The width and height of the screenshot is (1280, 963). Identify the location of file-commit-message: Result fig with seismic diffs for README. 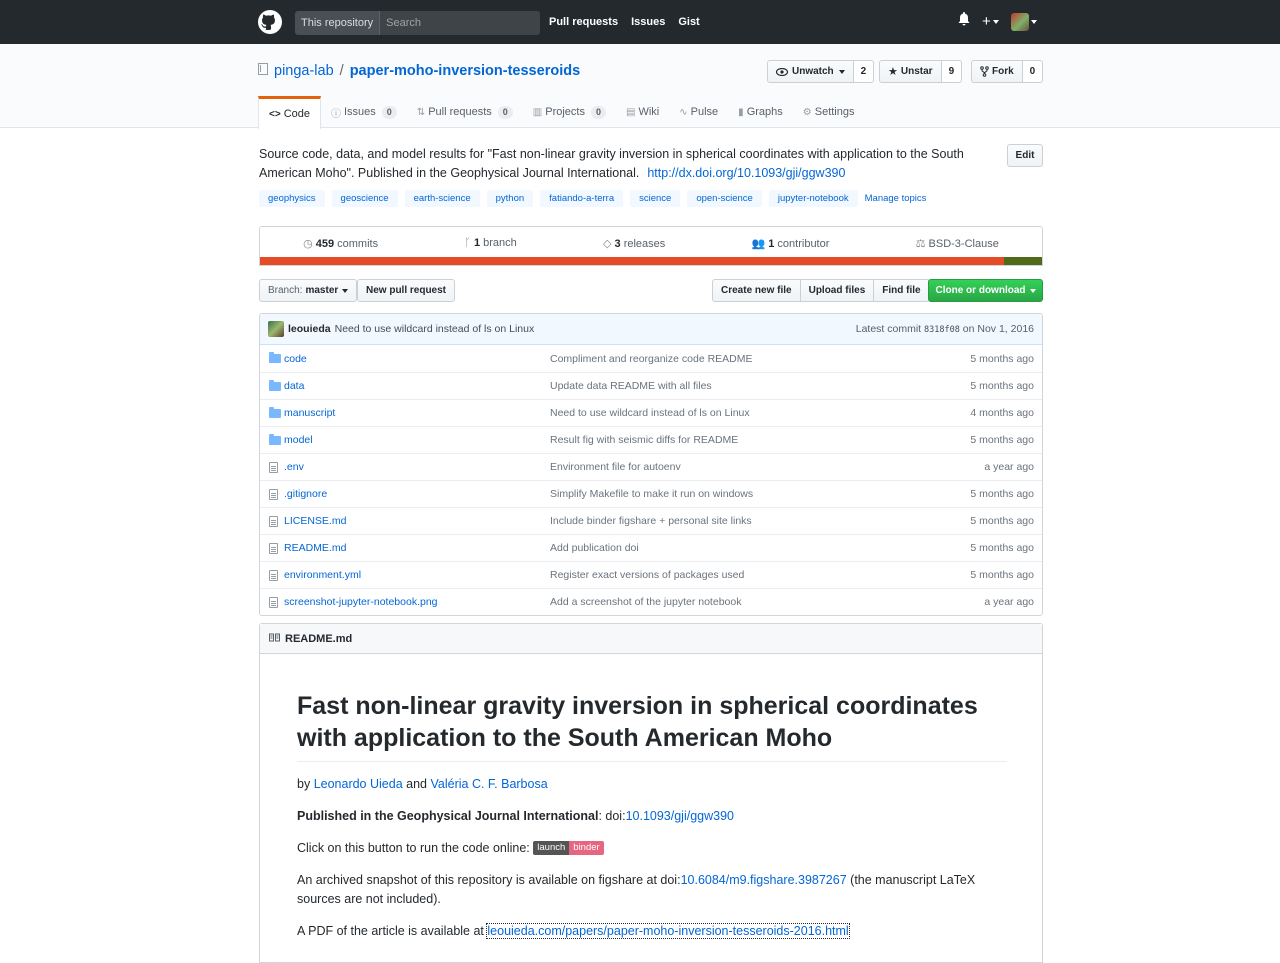
(741, 440).